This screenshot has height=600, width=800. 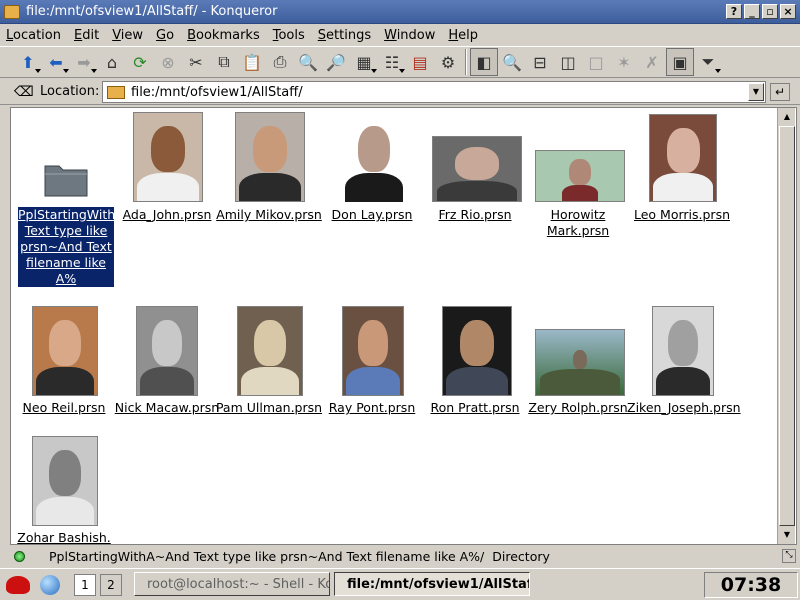 What do you see at coordinates (448, 62) in the screenshot?
I see `gear-icon: ⚙` at bounding box center [448, 62].